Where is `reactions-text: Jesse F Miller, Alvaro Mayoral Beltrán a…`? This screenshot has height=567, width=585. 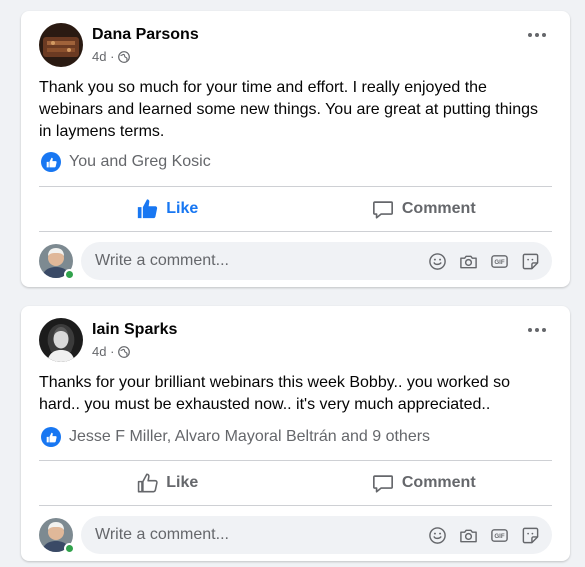 reactions-text: Jesse F Miller, Alvaro Mayoral Beltrán a… is located at coordinates (250, 436).